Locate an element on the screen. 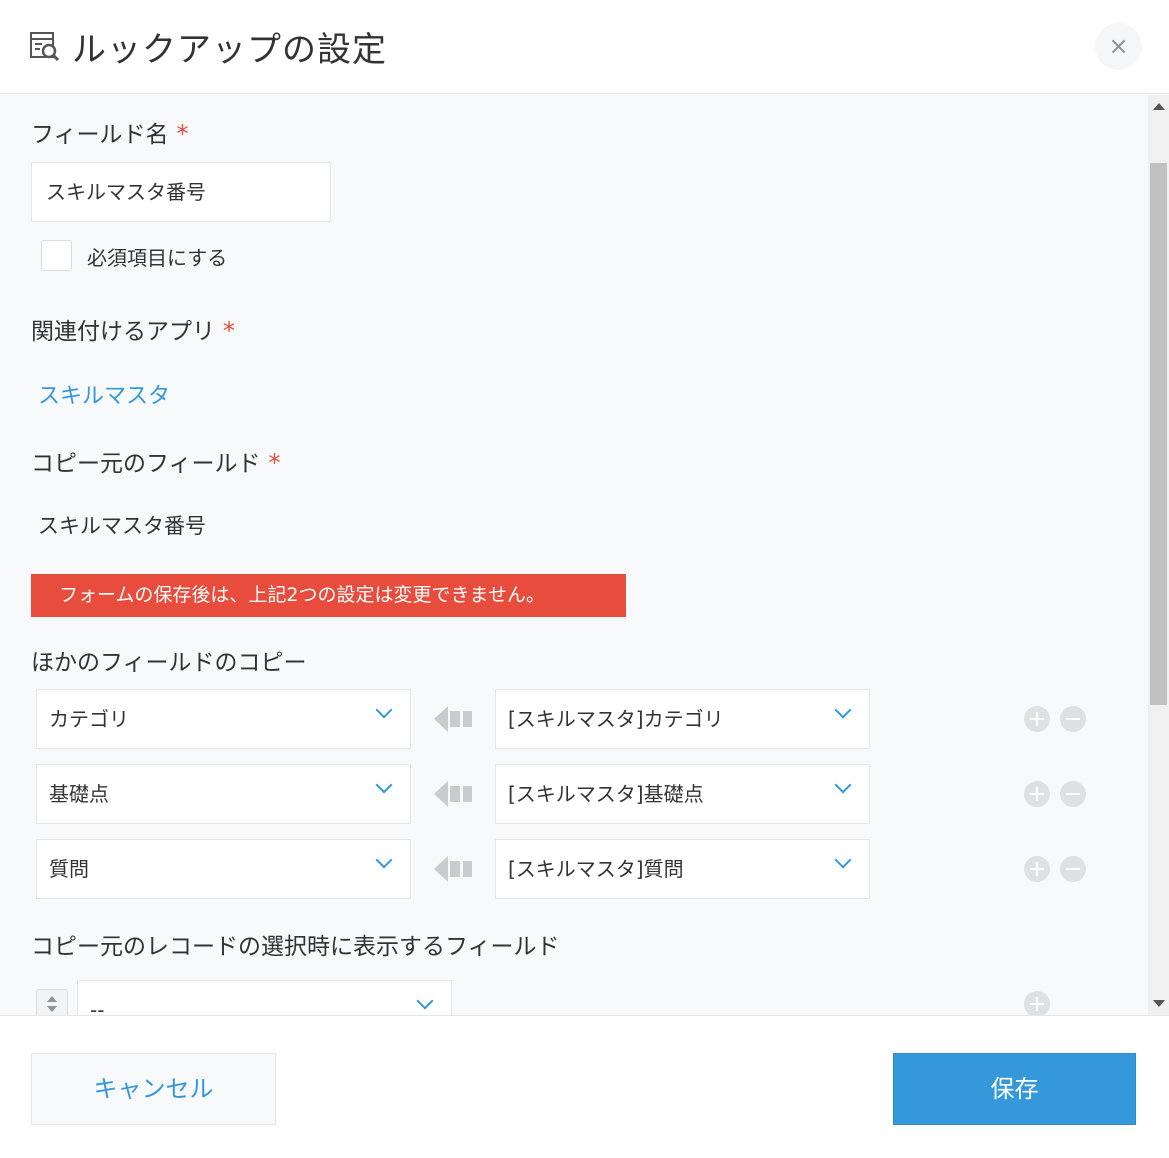 The image size is (1169, 1158). warning-banner: フォームの保存後は、上記2つの設定は変更できません。 is located at coordinates (328, 595).